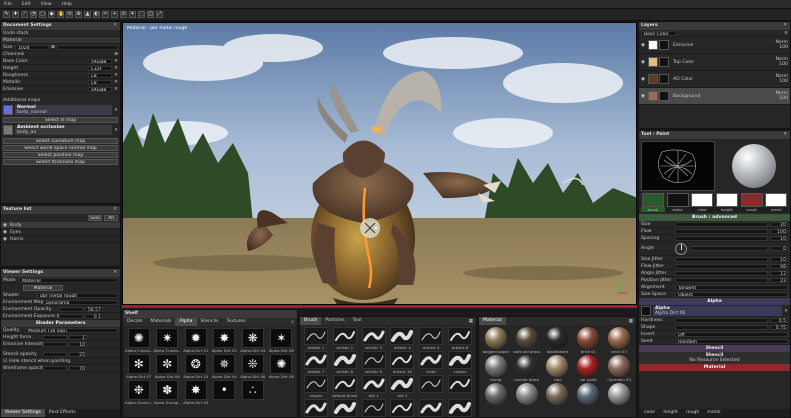  Describe the element at coordinates (714, 62) in the screenshot. I see `layer-row: ◉ Top Color Norm 100` at that location.